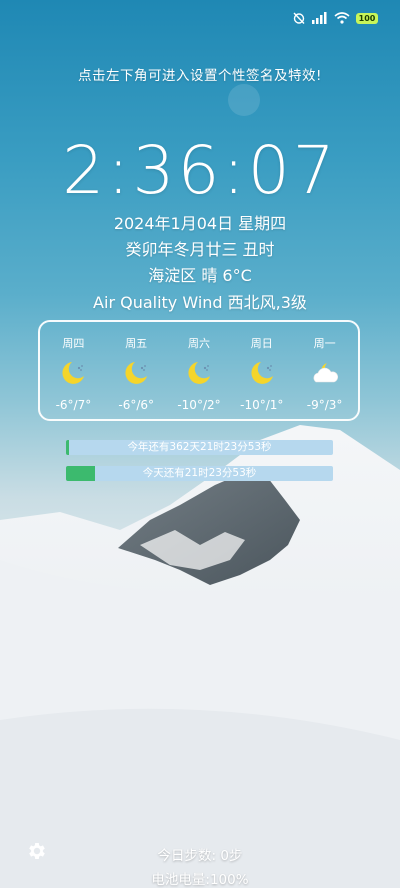 This screenshot has height=888, width=400. I want to click on year-progress-label: 今年还有362天21时23分53秒, so click(199, 447).